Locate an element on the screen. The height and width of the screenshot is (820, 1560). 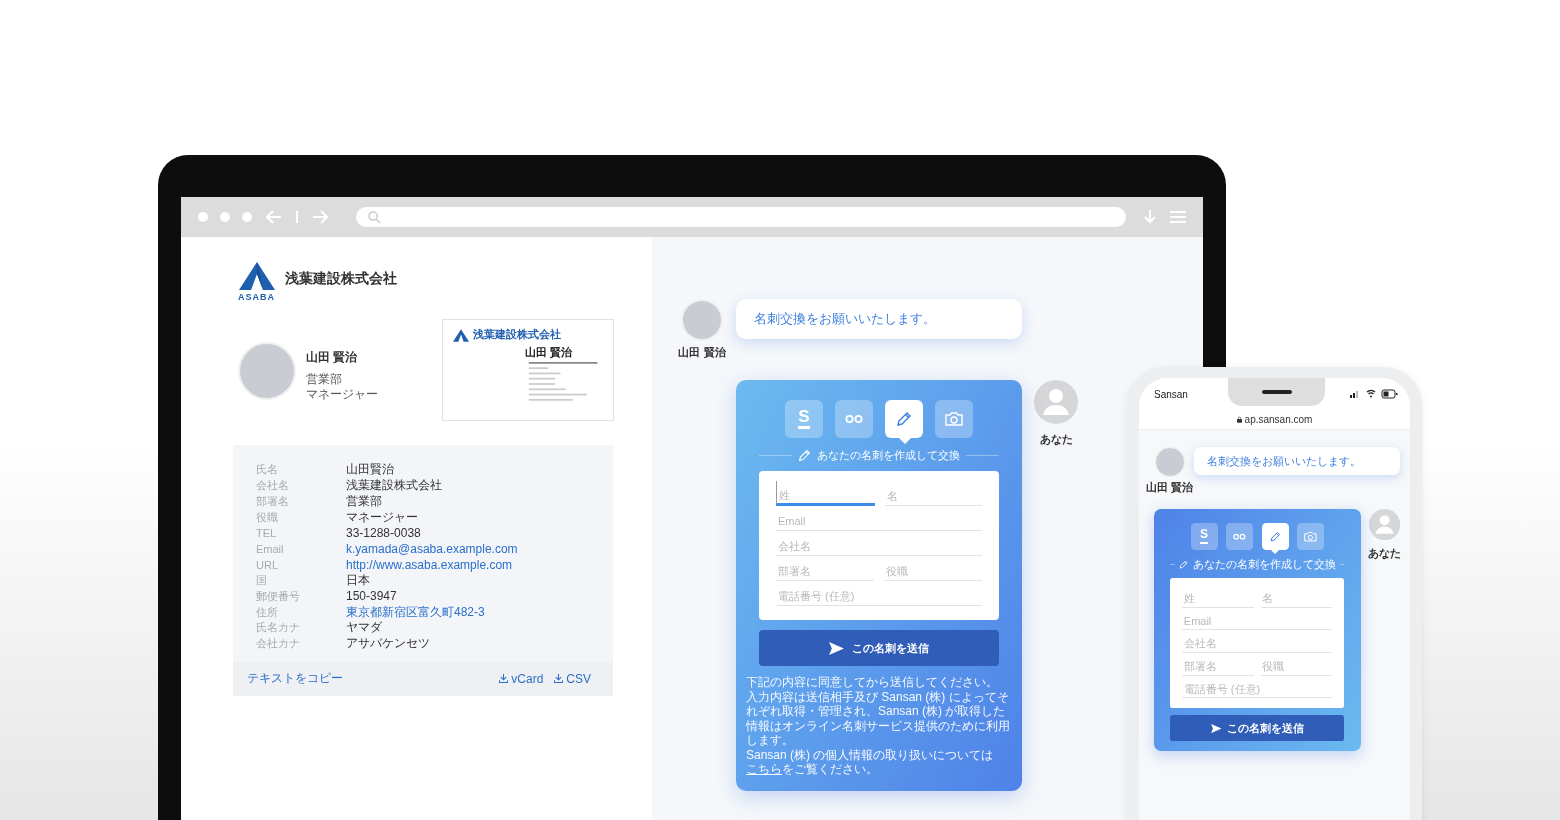
lock-icon is located at coordinates (1239, 419).